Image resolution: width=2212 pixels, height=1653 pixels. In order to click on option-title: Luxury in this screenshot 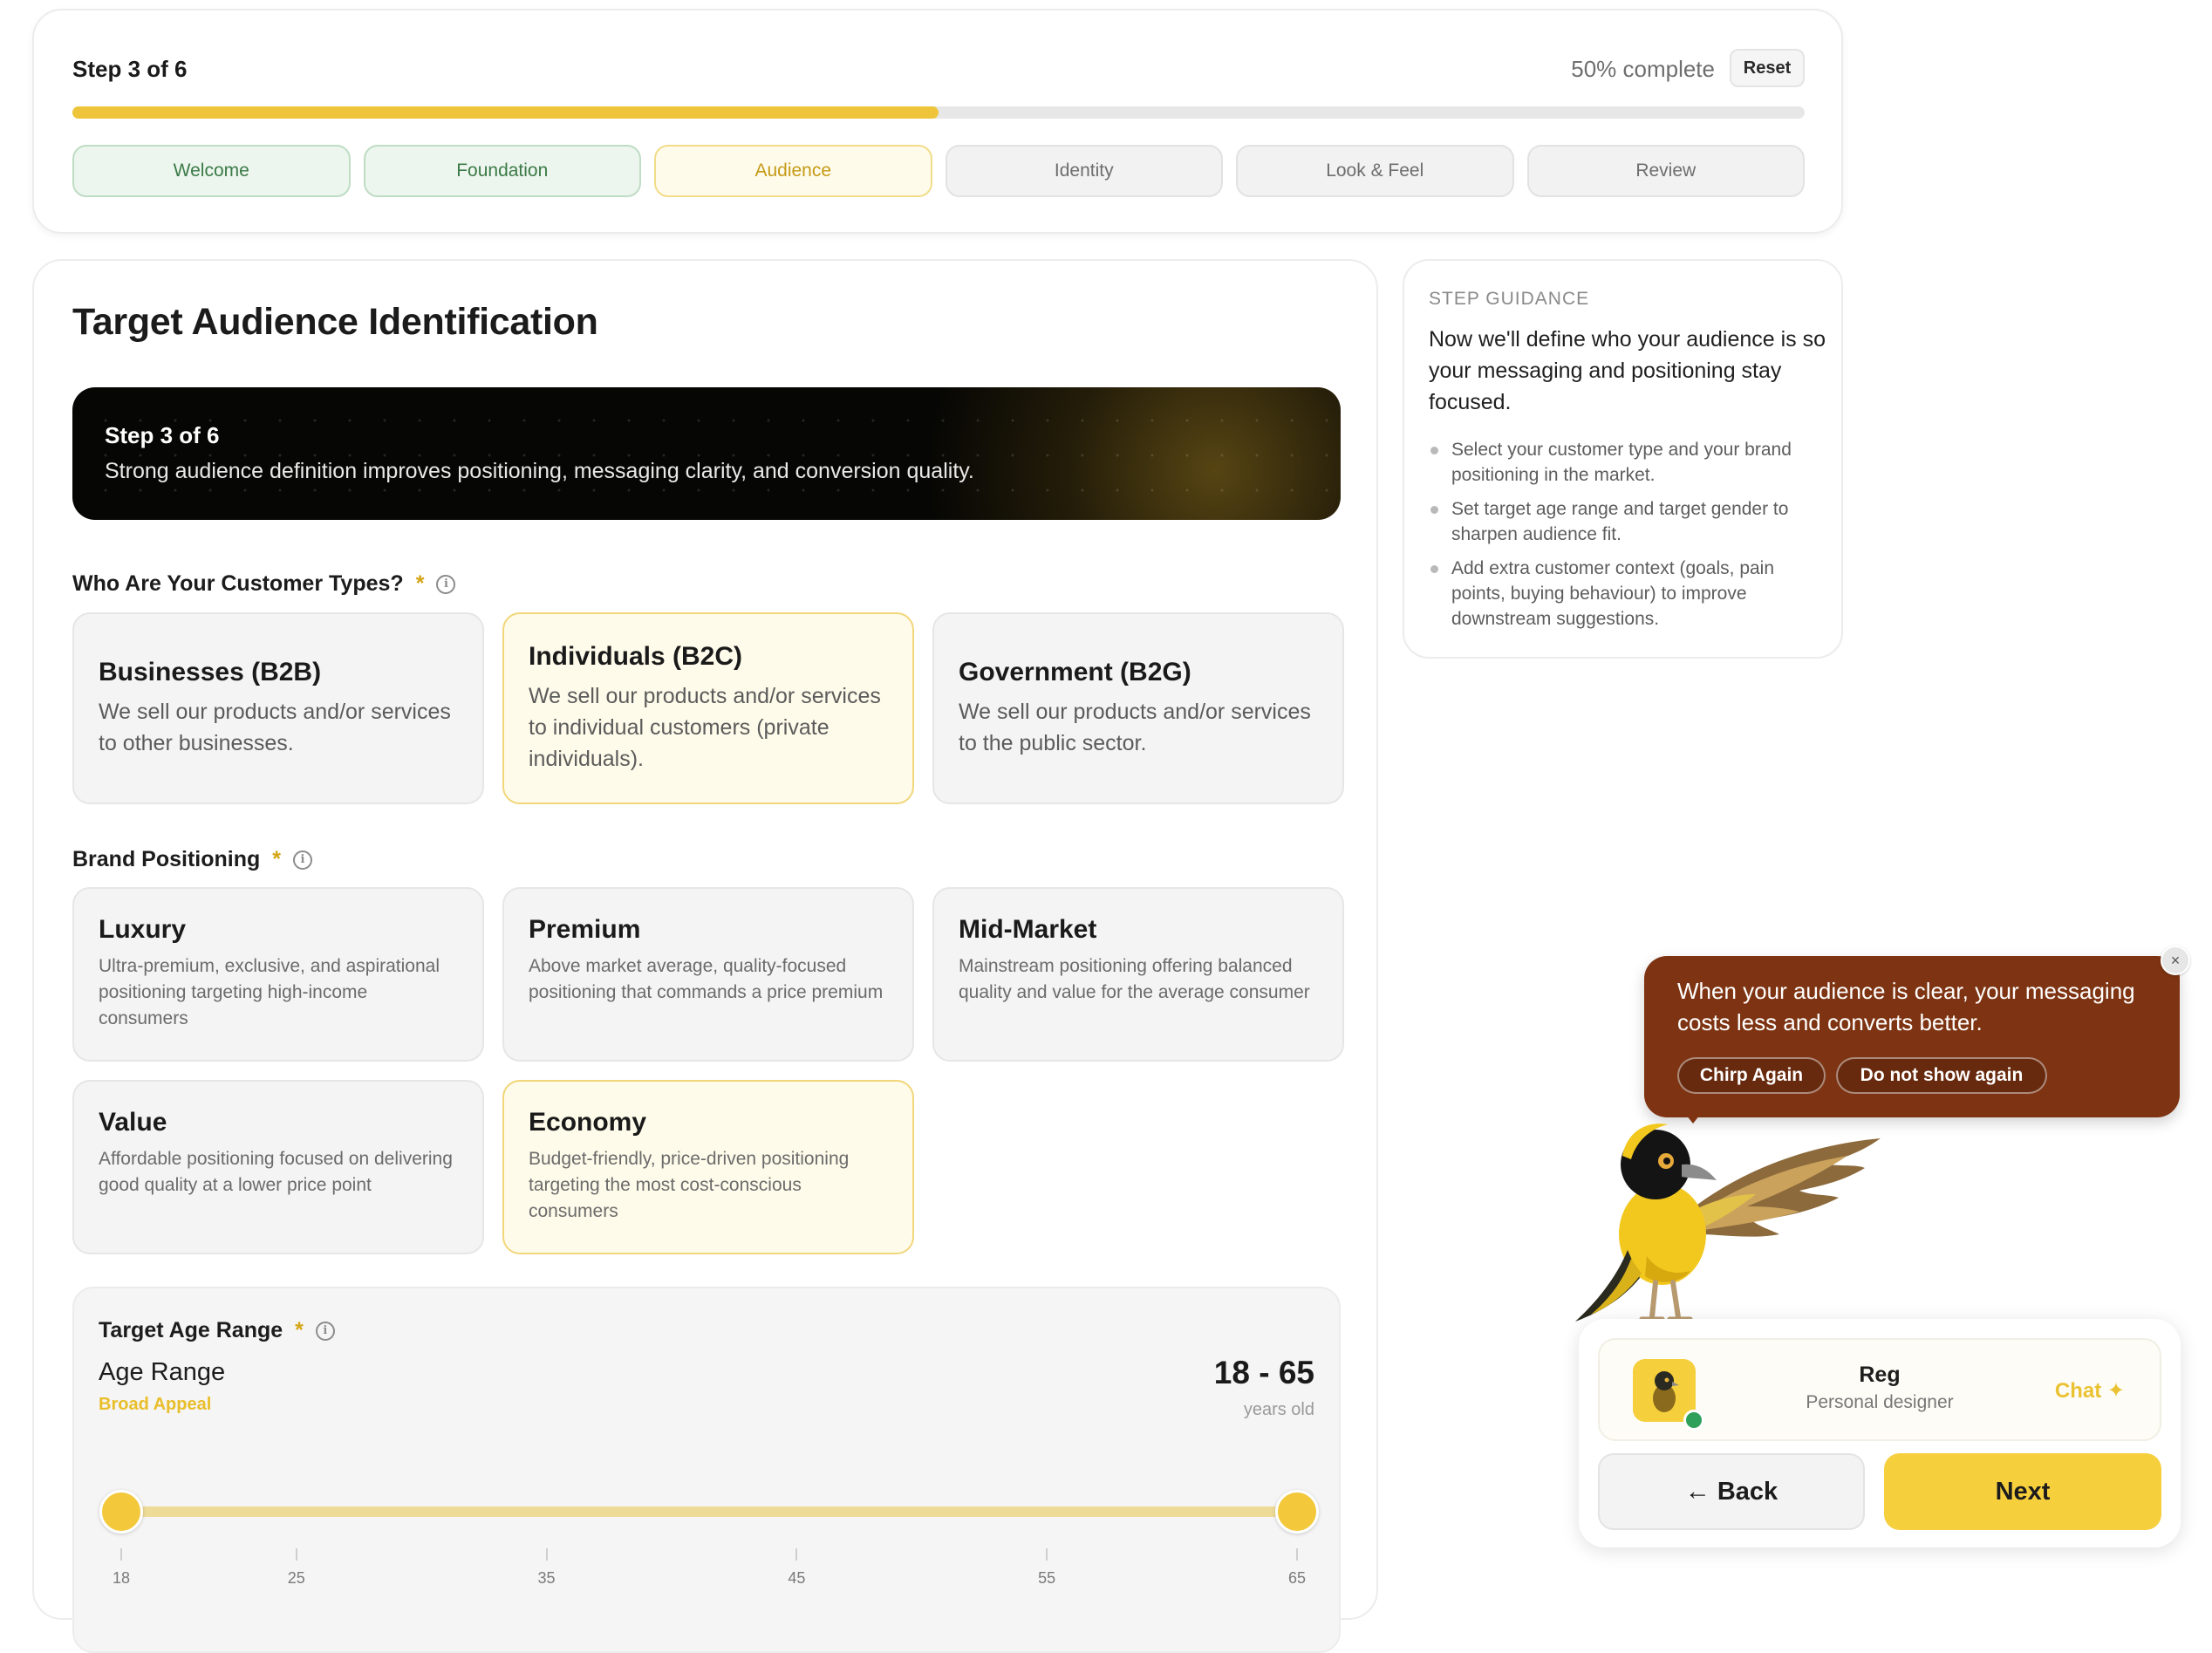, I will do `click(143, 929)`.